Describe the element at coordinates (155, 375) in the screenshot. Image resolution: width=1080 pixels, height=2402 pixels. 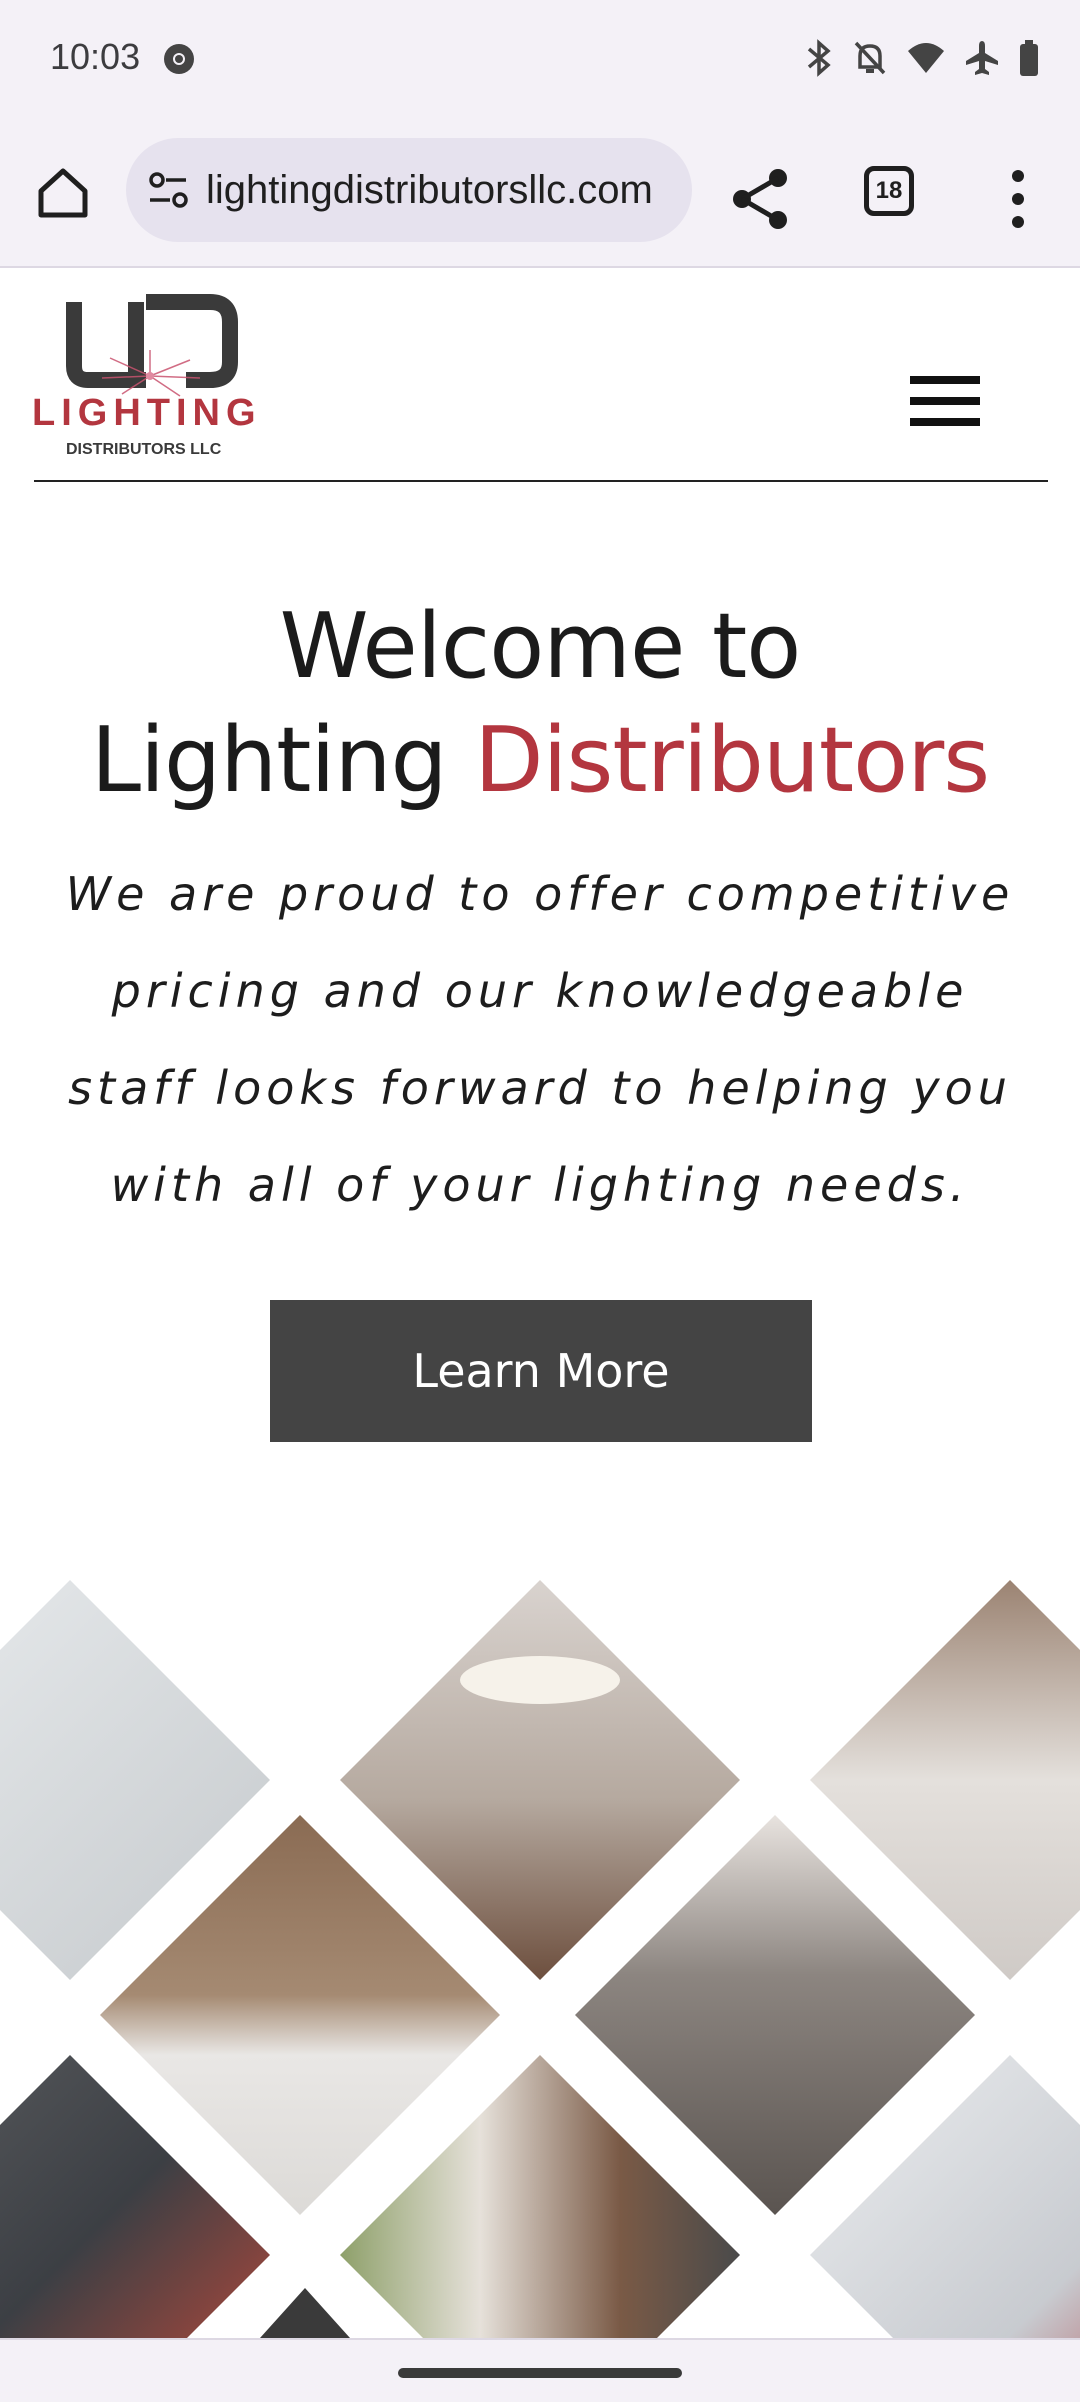
I see `site-logo: LIGHTING DISTRIBUTORS LLC` at that location.